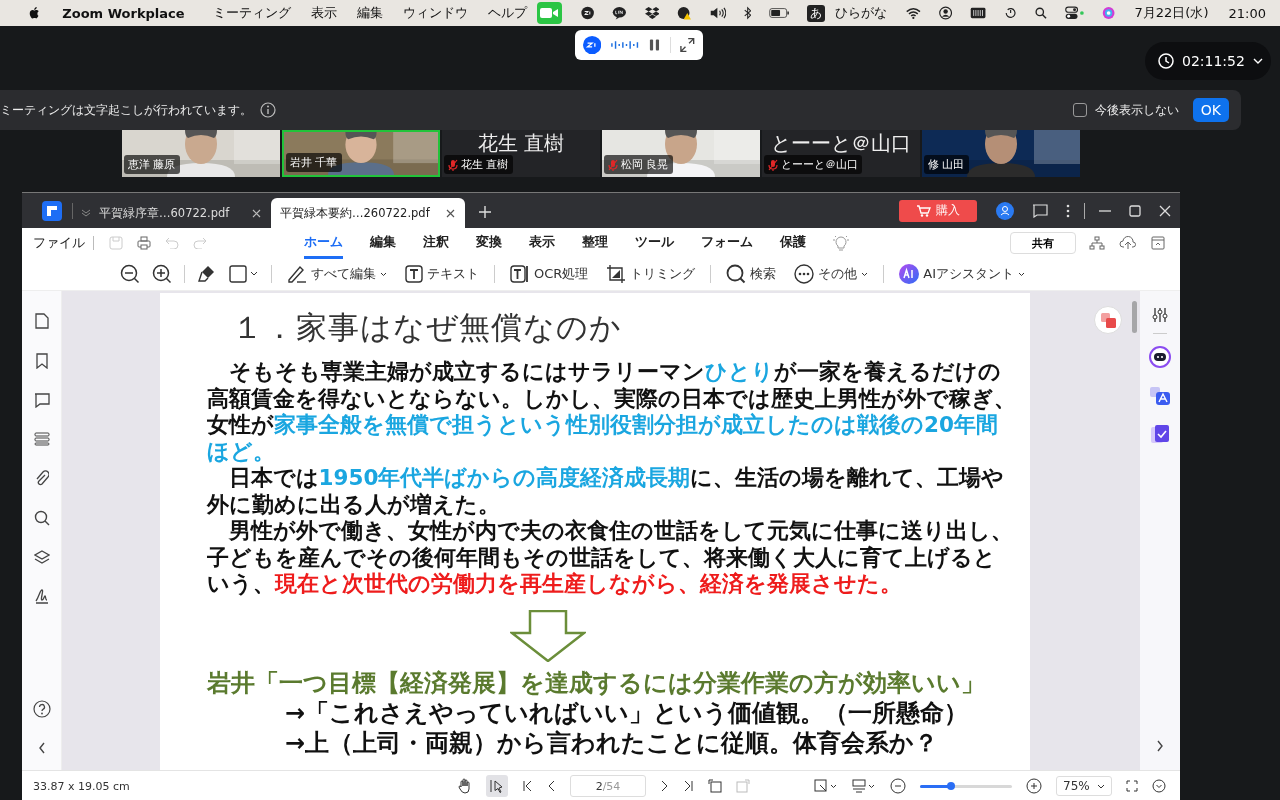  Describe the element at coordinates (162, 274) in the screenshot. I see `zoom-in-icon` at that location.